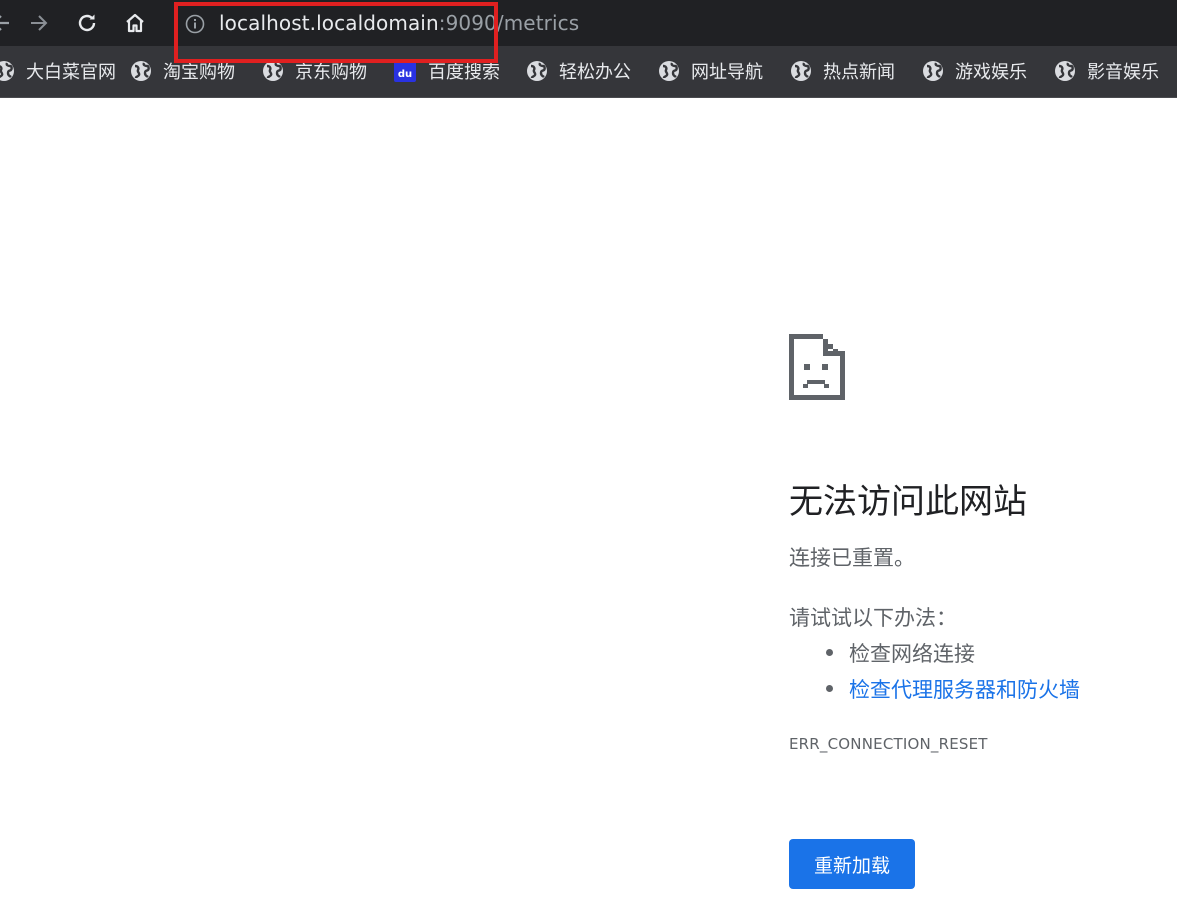 This screenshot has height=924, width=1177. I want to click on forward-button, so click(39, 23).